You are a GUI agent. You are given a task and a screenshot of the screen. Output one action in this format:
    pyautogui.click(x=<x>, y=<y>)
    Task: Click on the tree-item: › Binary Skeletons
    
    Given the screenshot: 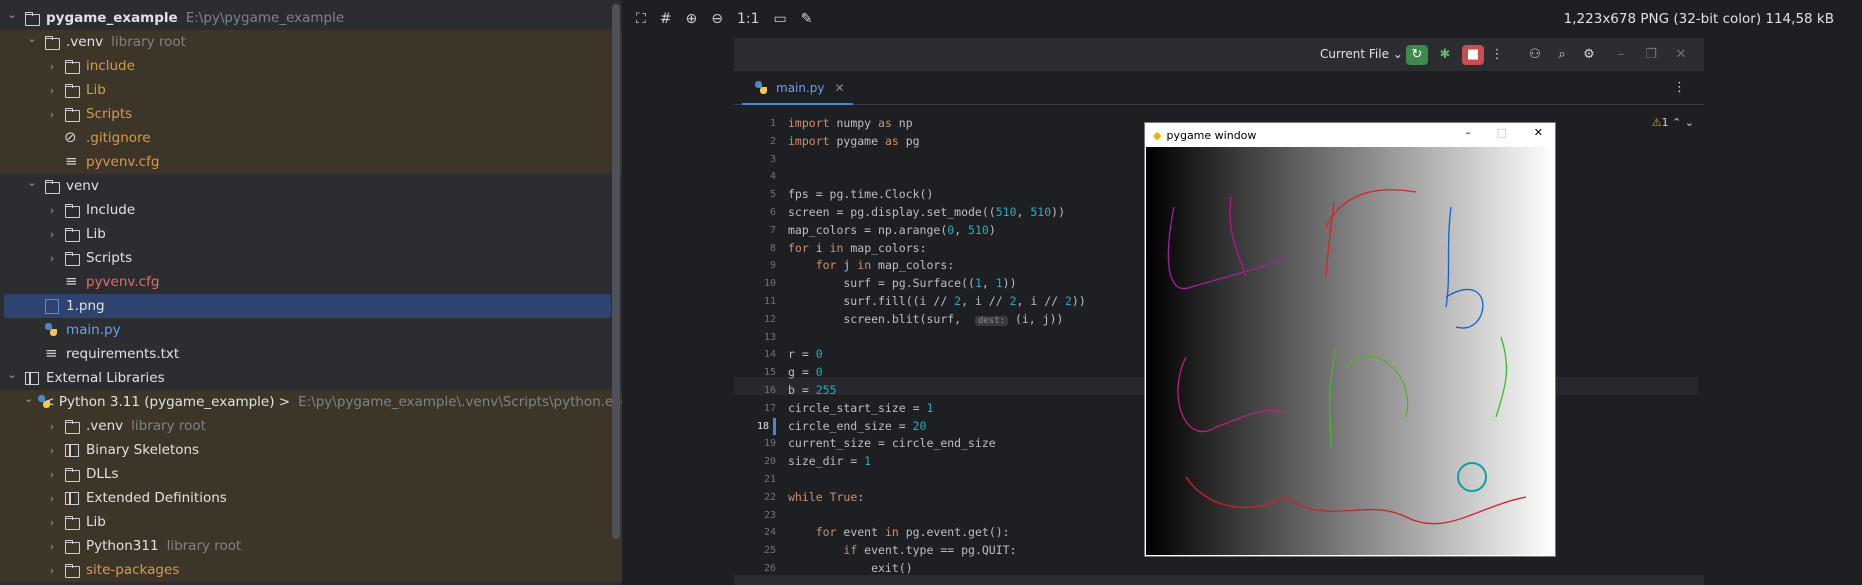 What is the action you would take?
    pyautogui.click(x=311, y=450)
    